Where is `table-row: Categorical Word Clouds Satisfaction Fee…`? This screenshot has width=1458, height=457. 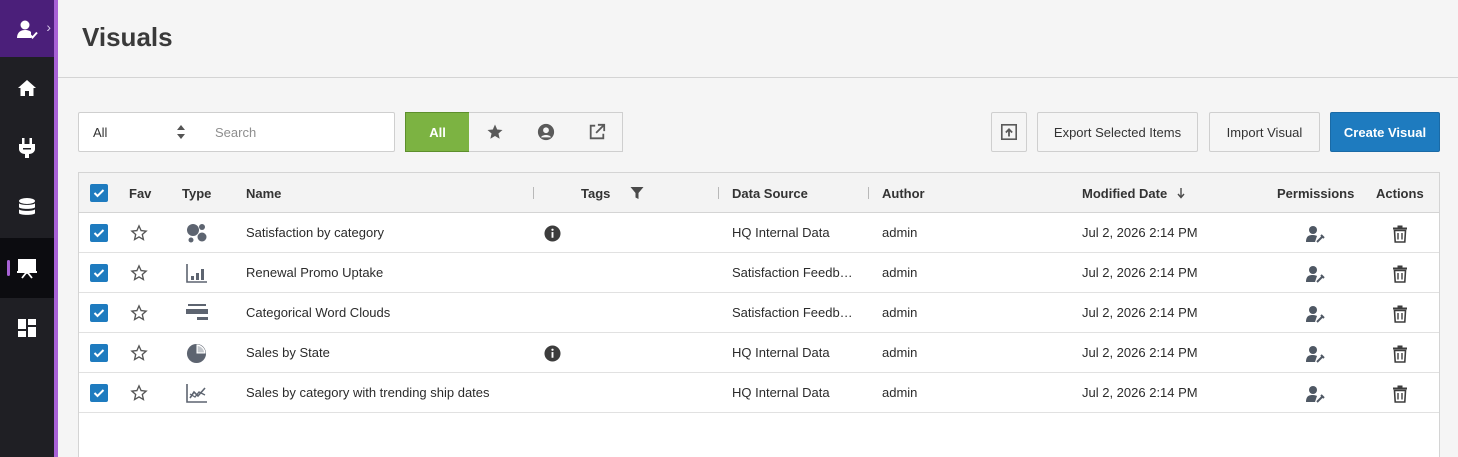
table-row: Categorical Word Clouds Satisfaction Fee… is located at coordinates (759, 313).